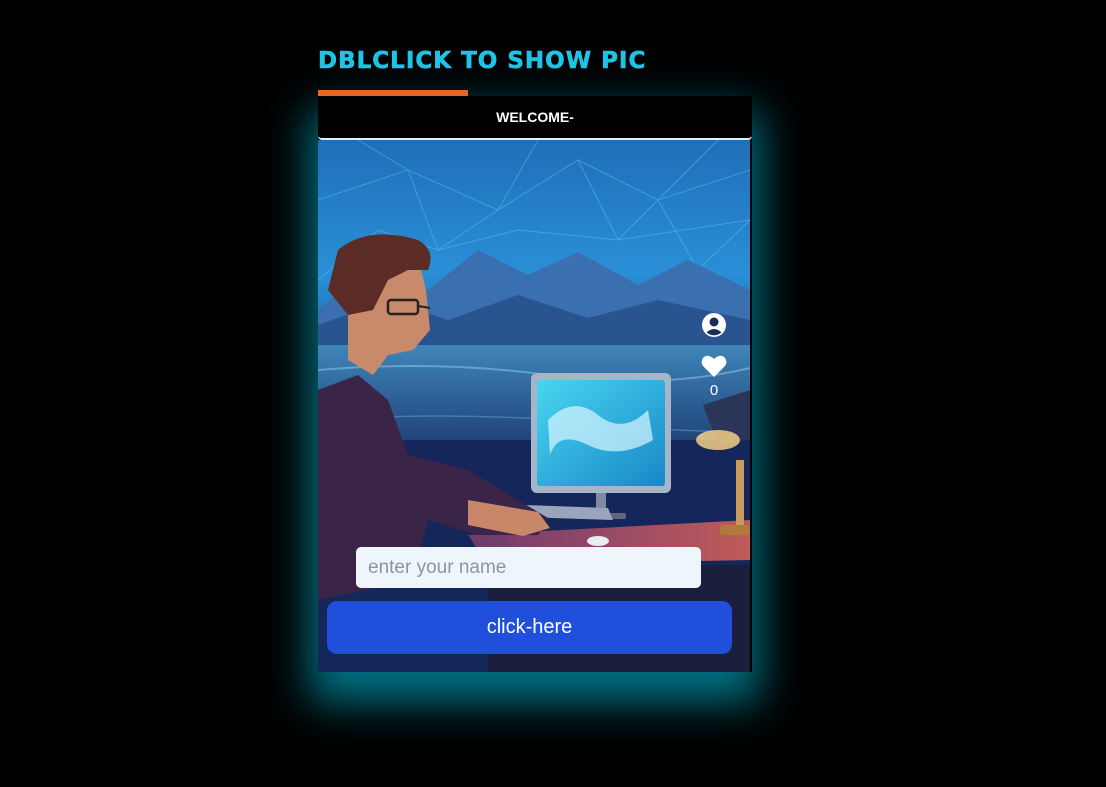  Describe the element at coordinates (714, 366) in the screenshot. I see `heart-icon` at that location.